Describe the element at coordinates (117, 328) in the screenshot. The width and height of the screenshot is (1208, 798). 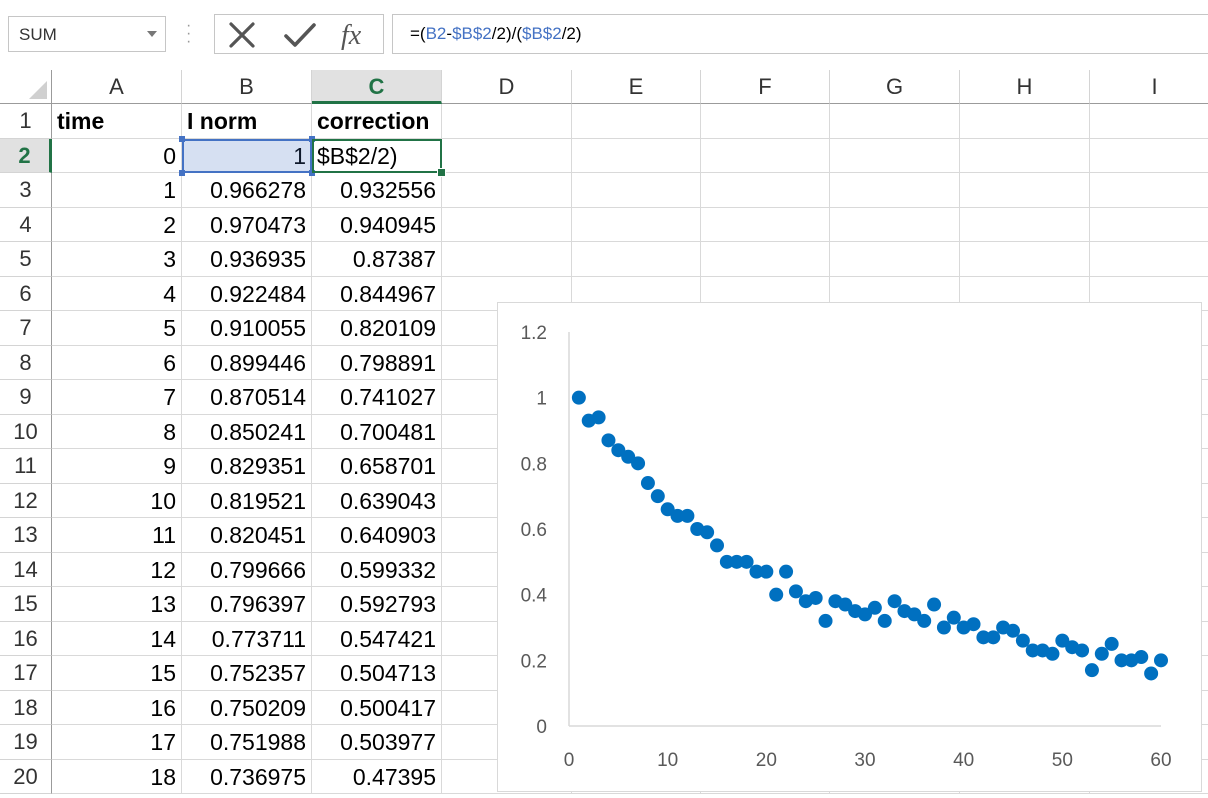
I see `cell-a7: 5` at that location.